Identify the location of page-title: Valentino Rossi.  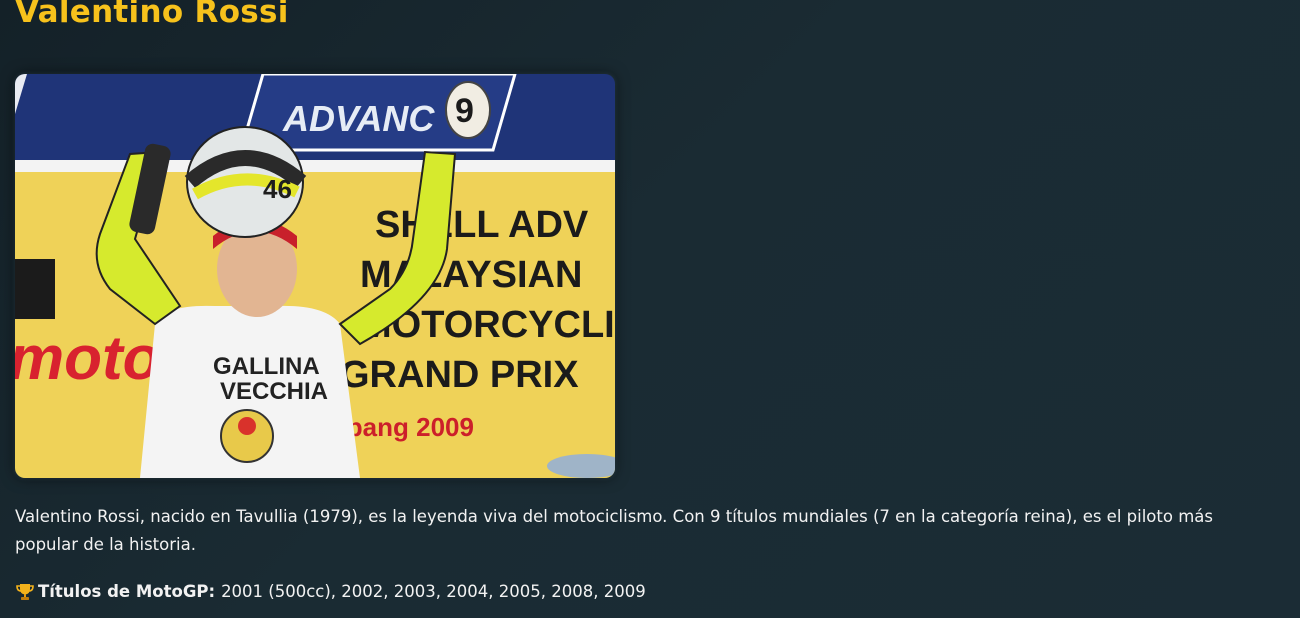
(152, 15).